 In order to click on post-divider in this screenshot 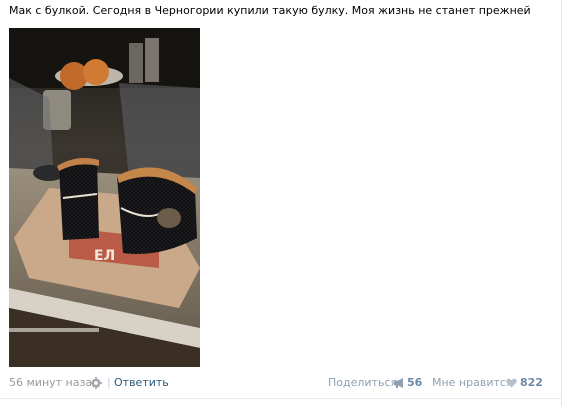, I will do `click(281, 398)`.